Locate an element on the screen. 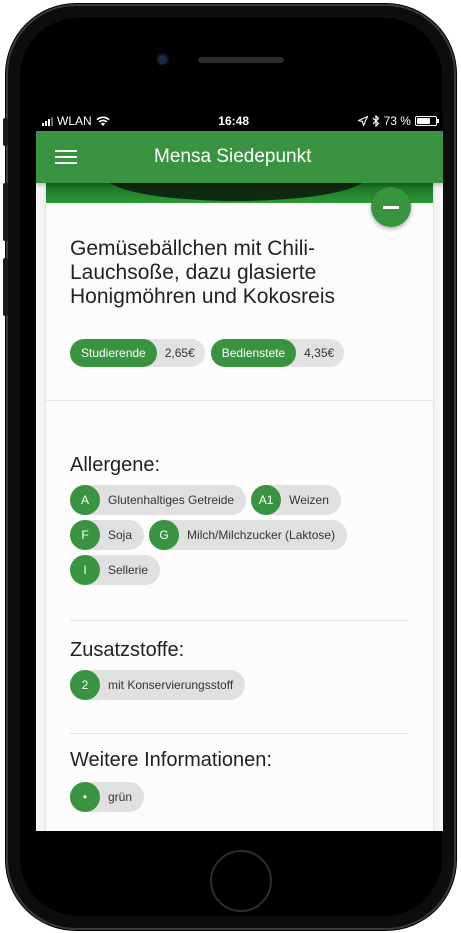  carrier-label: WLAN is located at coordinates (74, 121).